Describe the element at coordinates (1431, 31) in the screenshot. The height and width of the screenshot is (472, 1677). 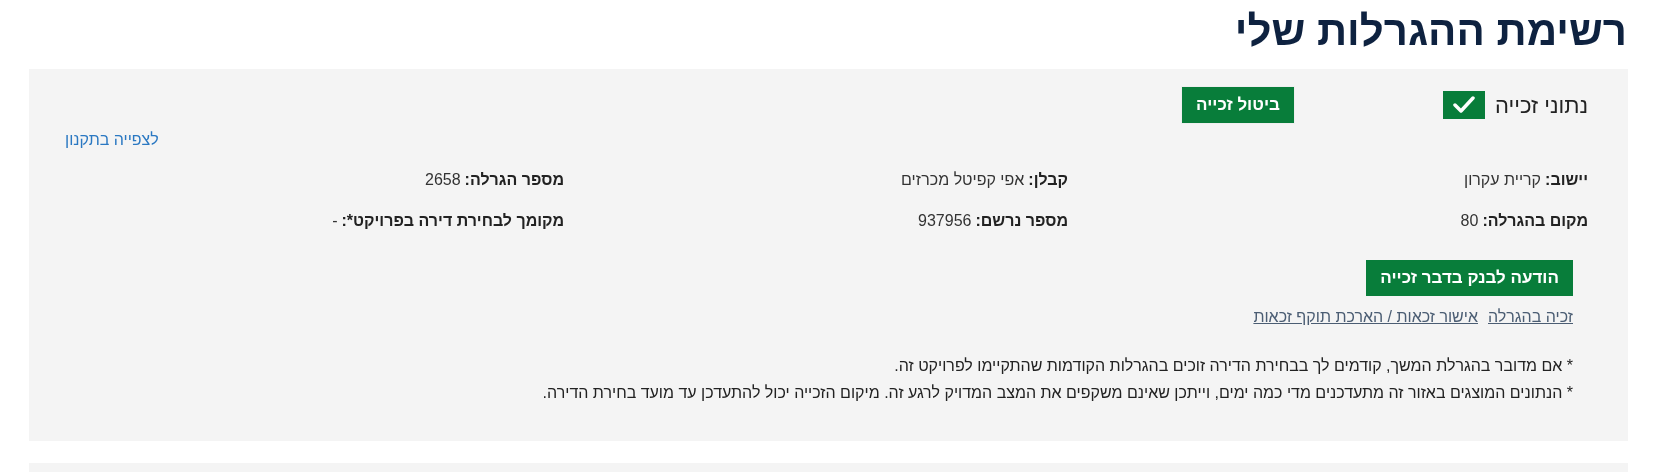
I see `page-title: רשימת ההגרלות שלי` at that location.